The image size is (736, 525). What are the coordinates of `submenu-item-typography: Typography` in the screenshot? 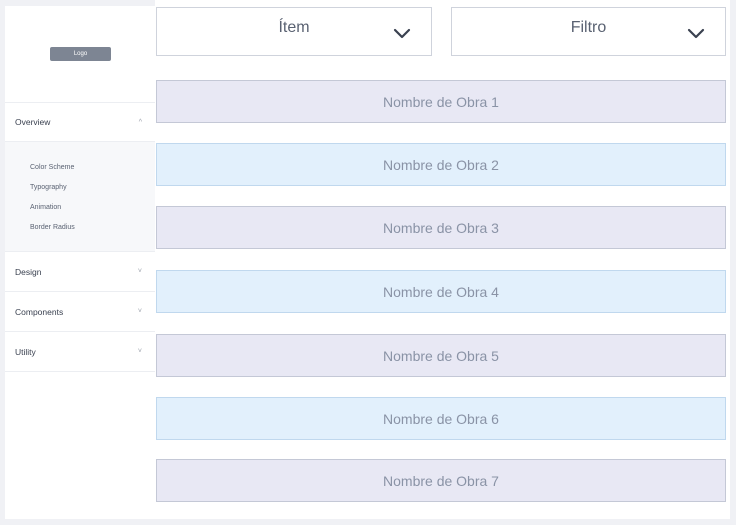 It's located at (92, 188).